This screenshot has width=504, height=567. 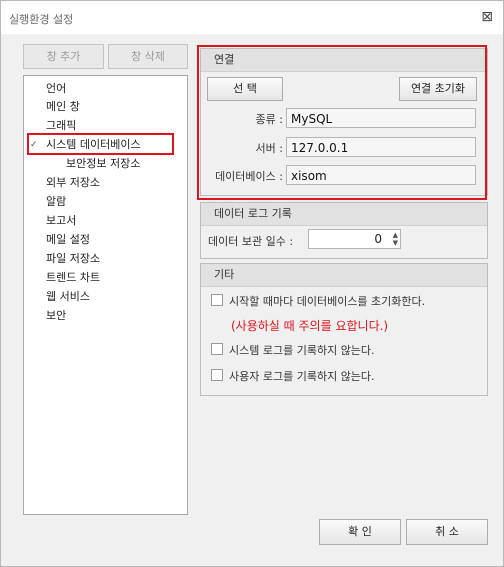 I want to click on reset-connection-button: 연결 초기화, so click(x=438, y=89).